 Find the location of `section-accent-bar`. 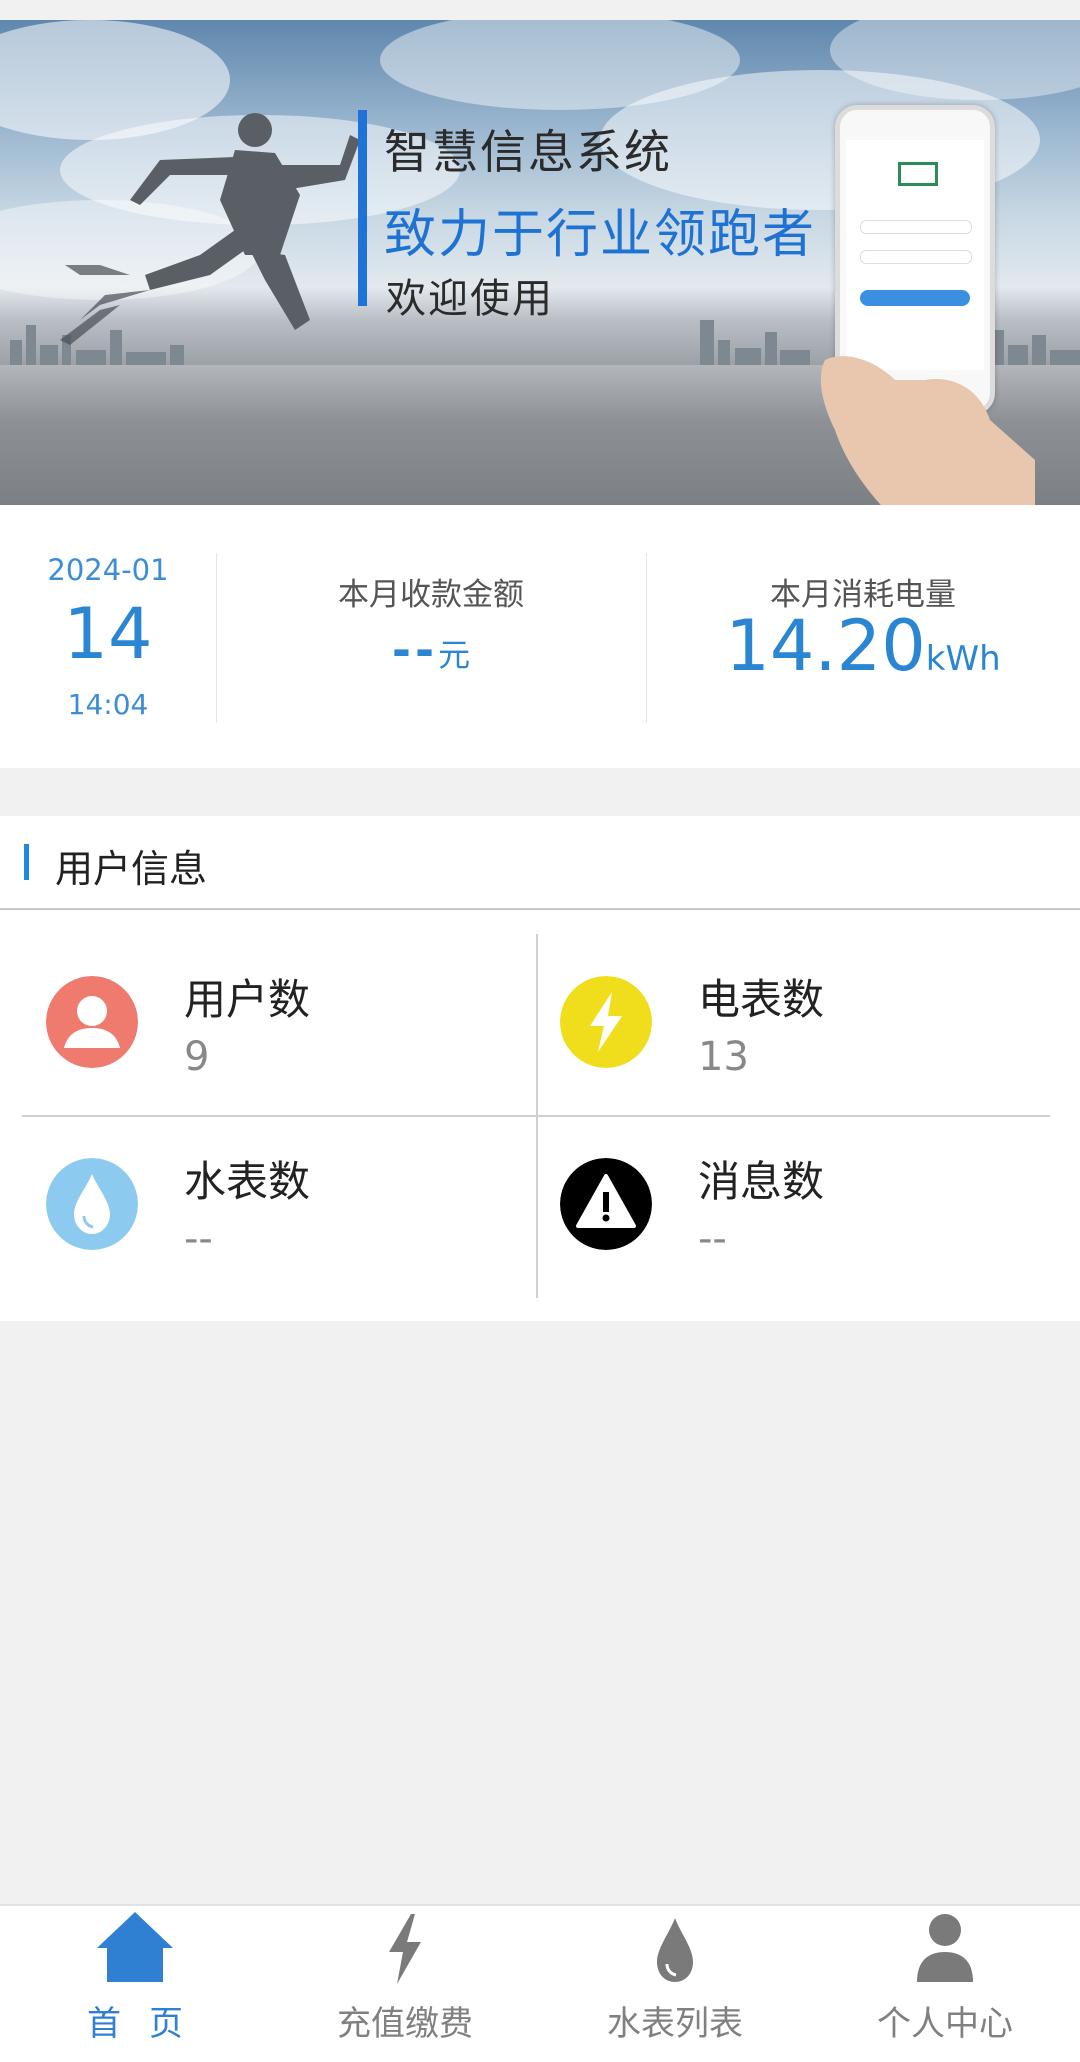

section-accent-bar is located at coordinates (26, 862).